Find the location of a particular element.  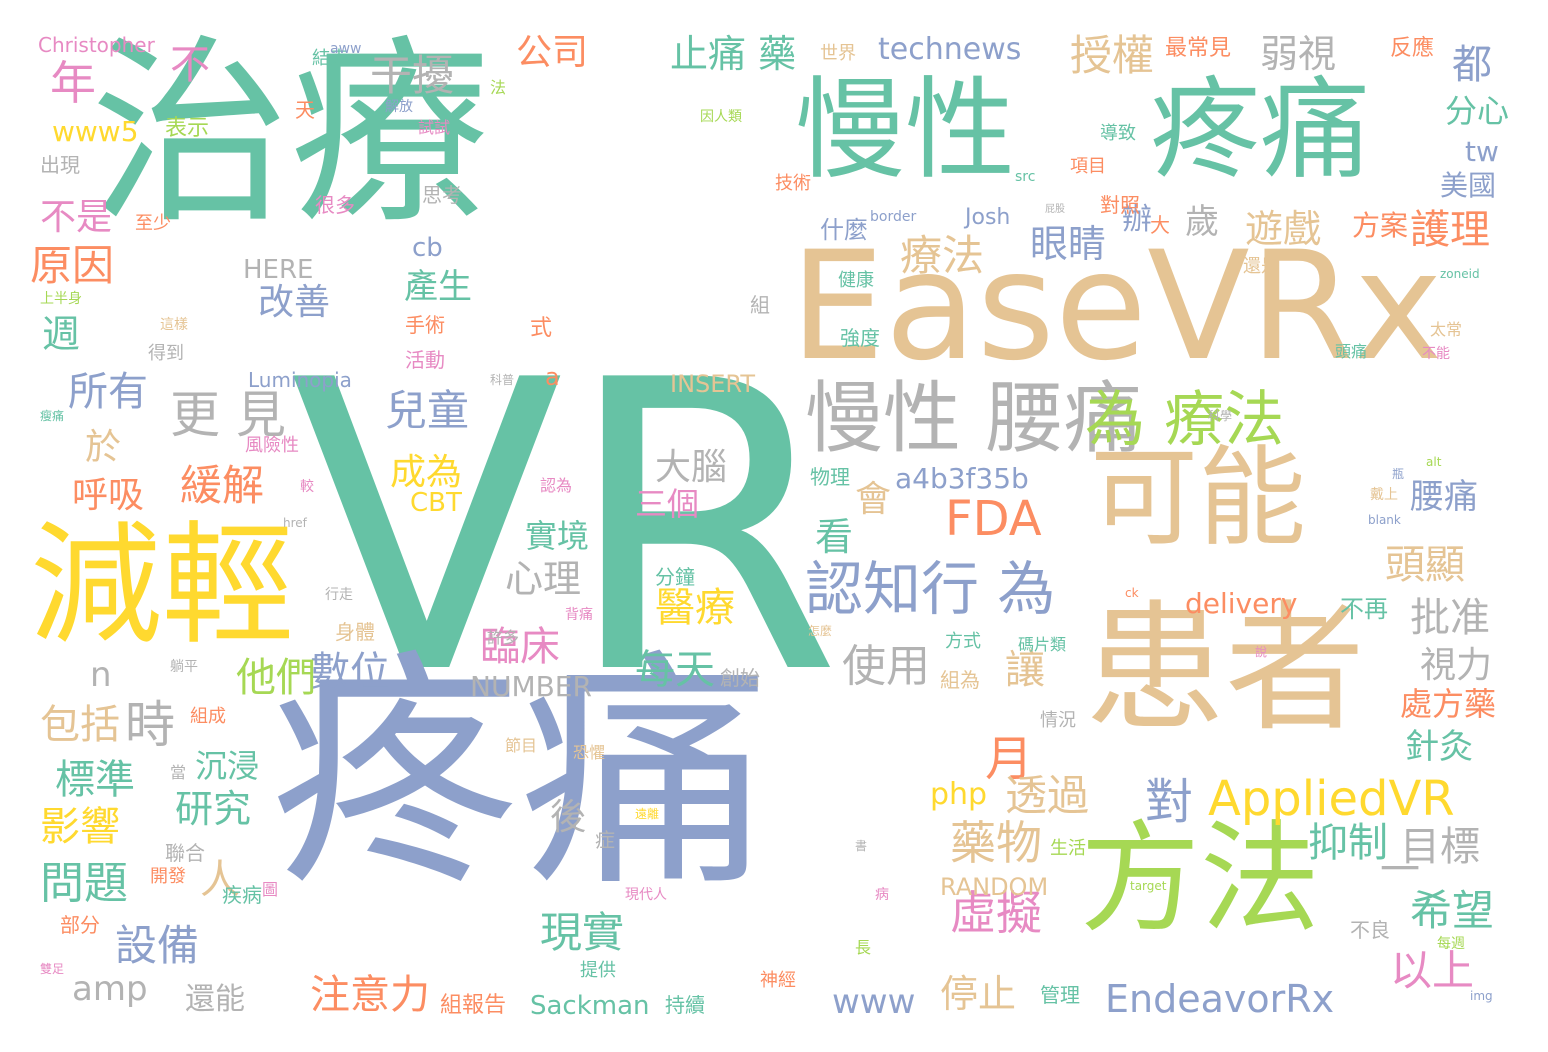

cloud-word: 聯合 is located at coordinates (185, 853).